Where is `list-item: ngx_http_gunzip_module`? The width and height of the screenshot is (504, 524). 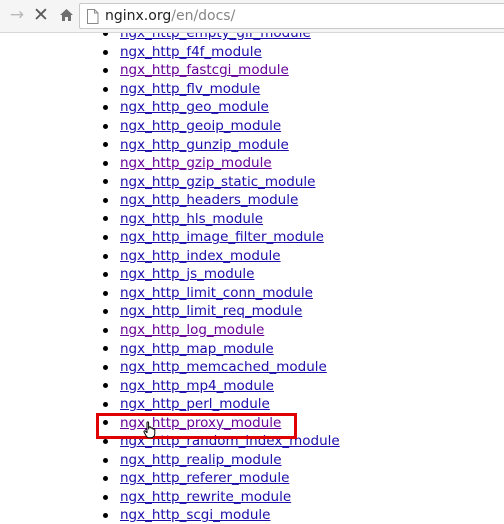 list-item: ngx_http_gunzip_module is located at coordinates (252, 144).